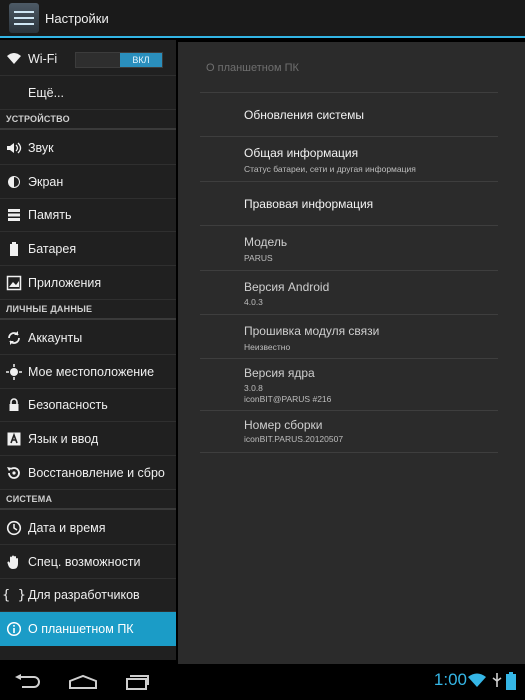  What do you see at coordinates (14, 338) in the screenshot?
I see `sync-icon` at bounding box center [14, 338].